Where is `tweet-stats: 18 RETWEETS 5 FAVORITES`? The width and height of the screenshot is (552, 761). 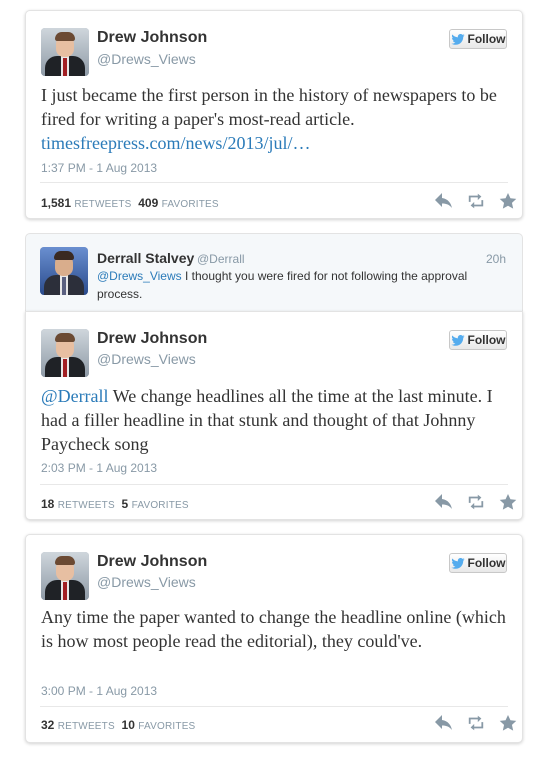 tweet-stats: 18 RETWEETS 5 FAVORITES is located at coordinates (115, 504).